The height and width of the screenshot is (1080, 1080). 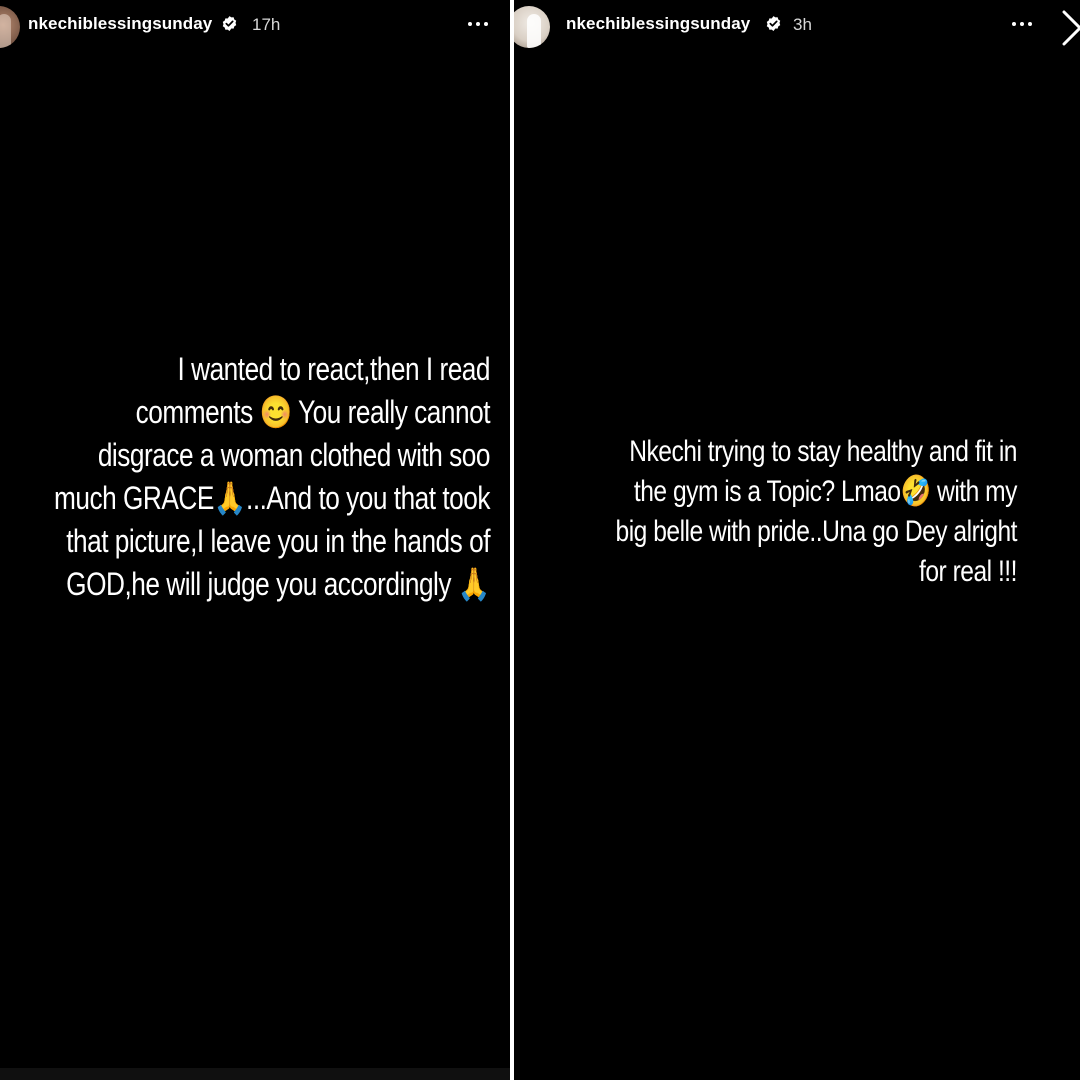 What do you see at coordinates (313, 412) in the screenshot?
I see `caption-line: comments 😊 You really cannot` at bounding box center [313, 412].